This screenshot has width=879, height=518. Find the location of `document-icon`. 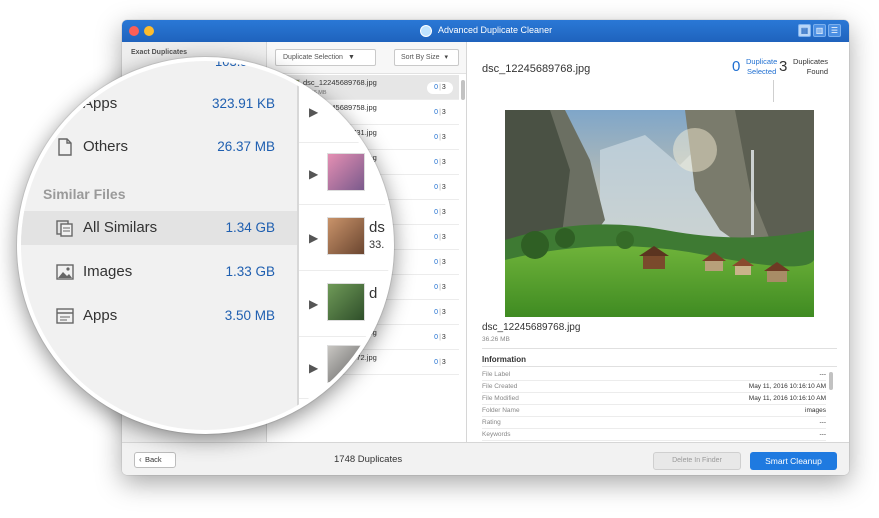

document-icon is located at coordinates (65, 147).